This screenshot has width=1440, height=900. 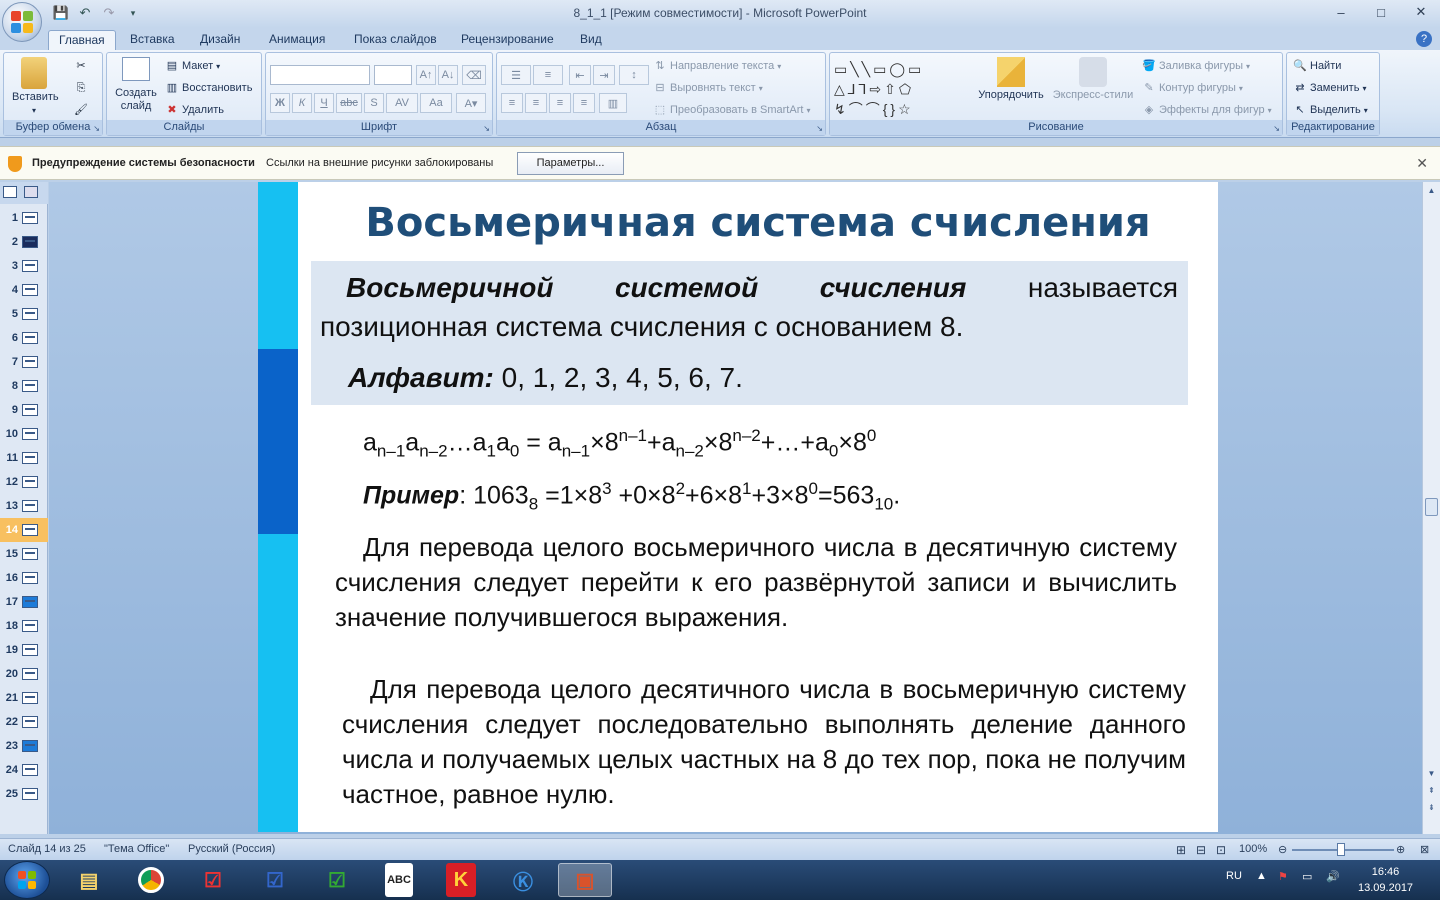 What do you see at coordinates (24, 218) in the screenshot?
I see `slide-thumbnail: 1` at bounding box center [24, 218].